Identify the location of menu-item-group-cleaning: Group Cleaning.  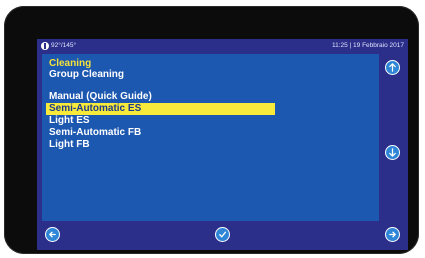
(85, 75).